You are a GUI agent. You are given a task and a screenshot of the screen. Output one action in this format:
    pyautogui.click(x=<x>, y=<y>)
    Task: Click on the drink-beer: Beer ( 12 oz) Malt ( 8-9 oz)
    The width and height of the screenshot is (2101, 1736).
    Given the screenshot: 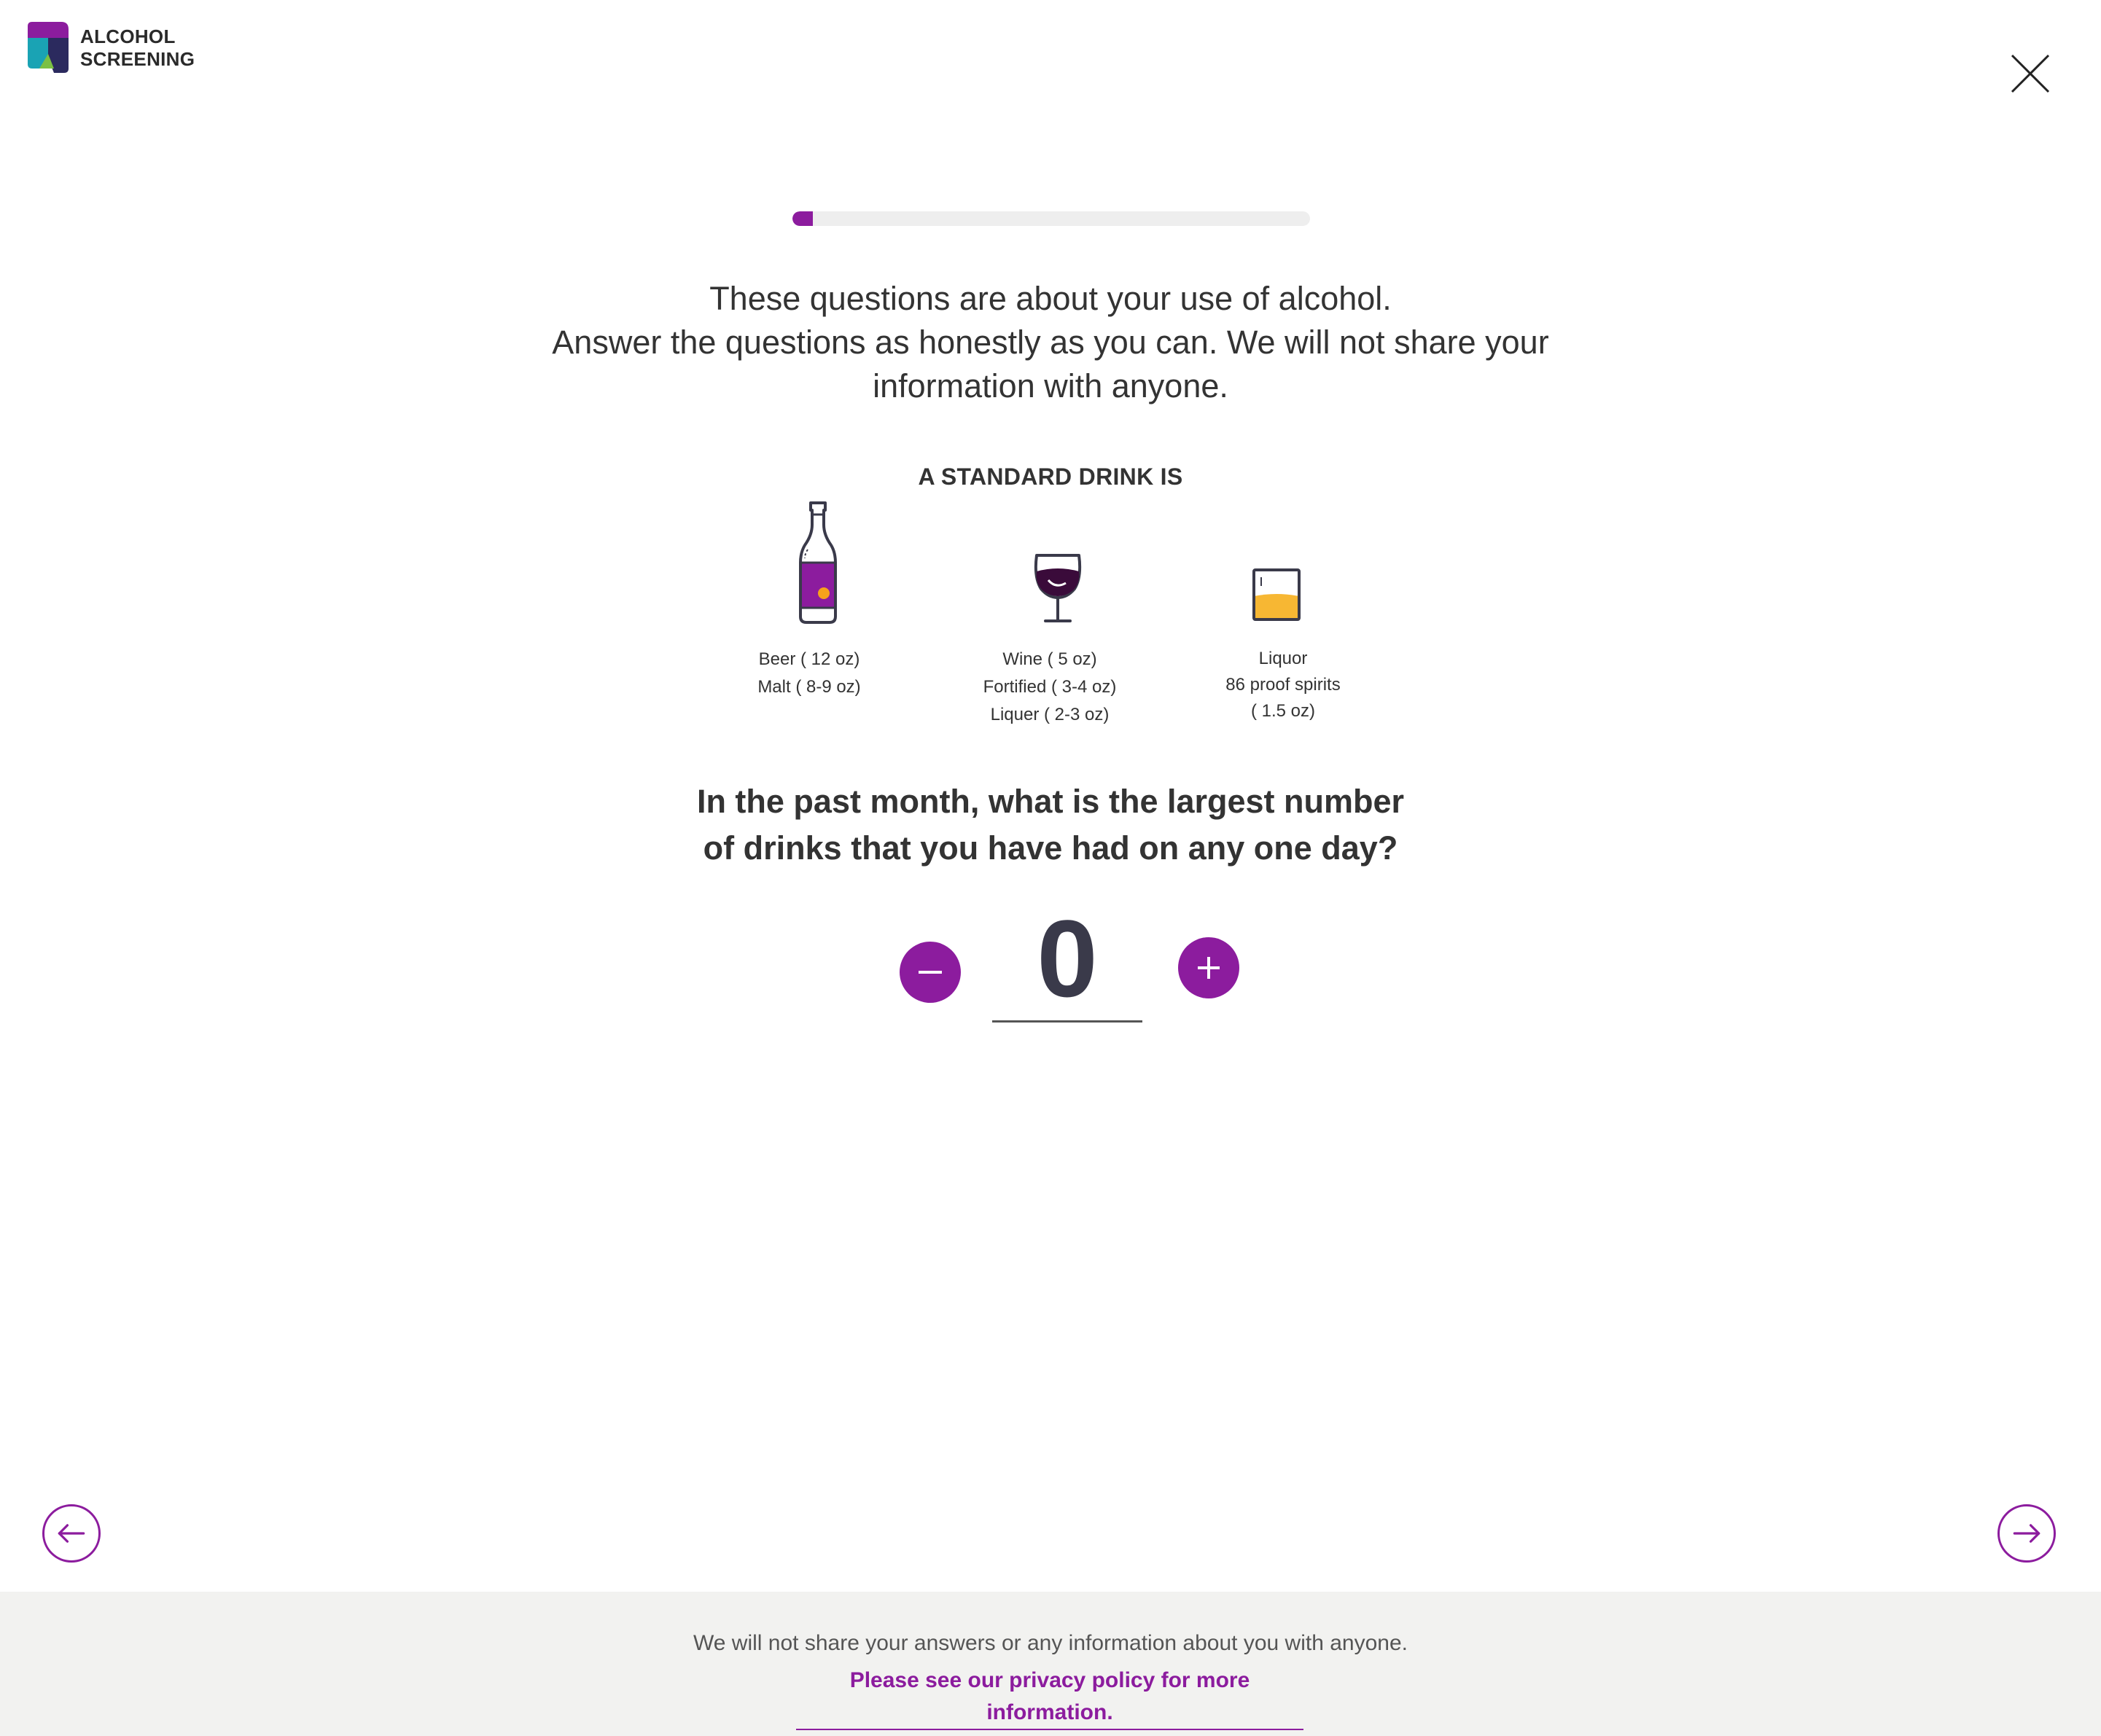 What is the action you would take?
    pyautogui.click(x=809, y=609)
    